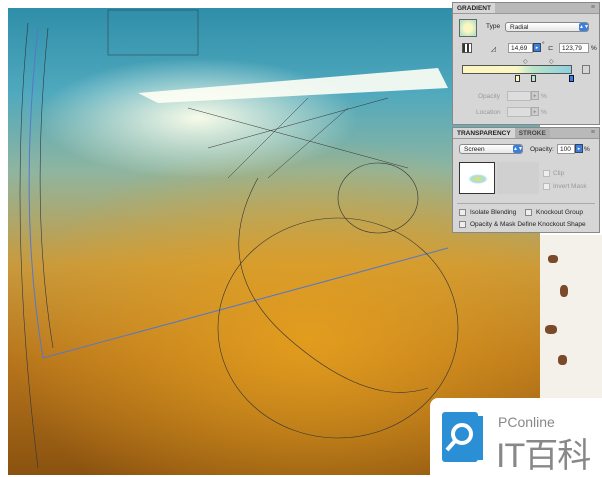  I want to click on tab-stroke: STROKE, so click(532, 133).